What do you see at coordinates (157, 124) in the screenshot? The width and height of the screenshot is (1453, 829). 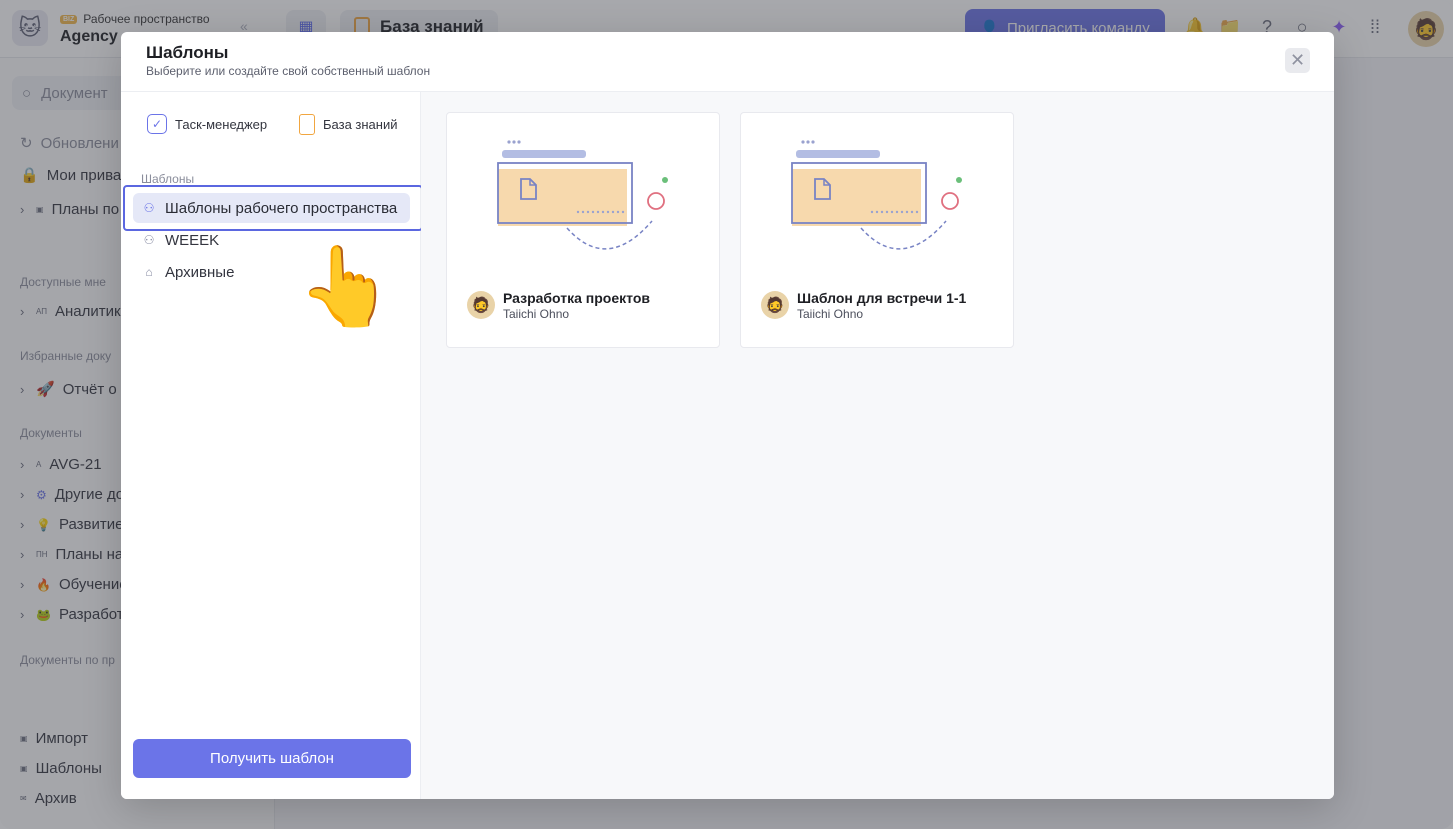 I see `checkbox-icon: ✓` at bounding box center [157, 124].